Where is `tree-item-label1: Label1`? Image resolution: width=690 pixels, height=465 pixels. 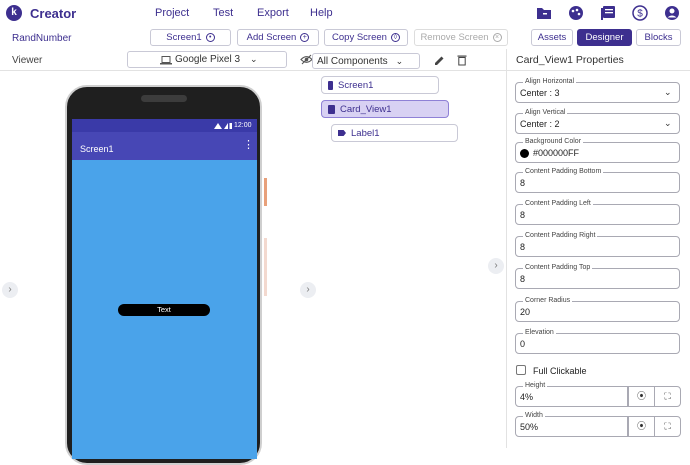 tree-item-label1: Label1 is located at coordinates (394, 133).